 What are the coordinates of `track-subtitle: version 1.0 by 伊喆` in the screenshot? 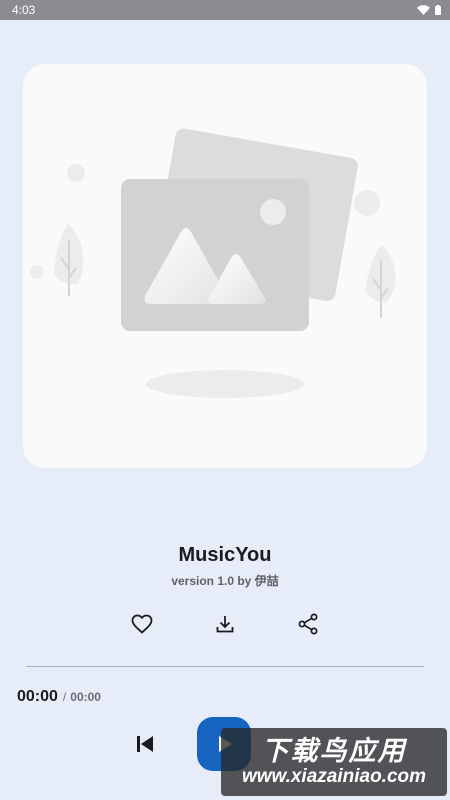 It's located at (225, 581).